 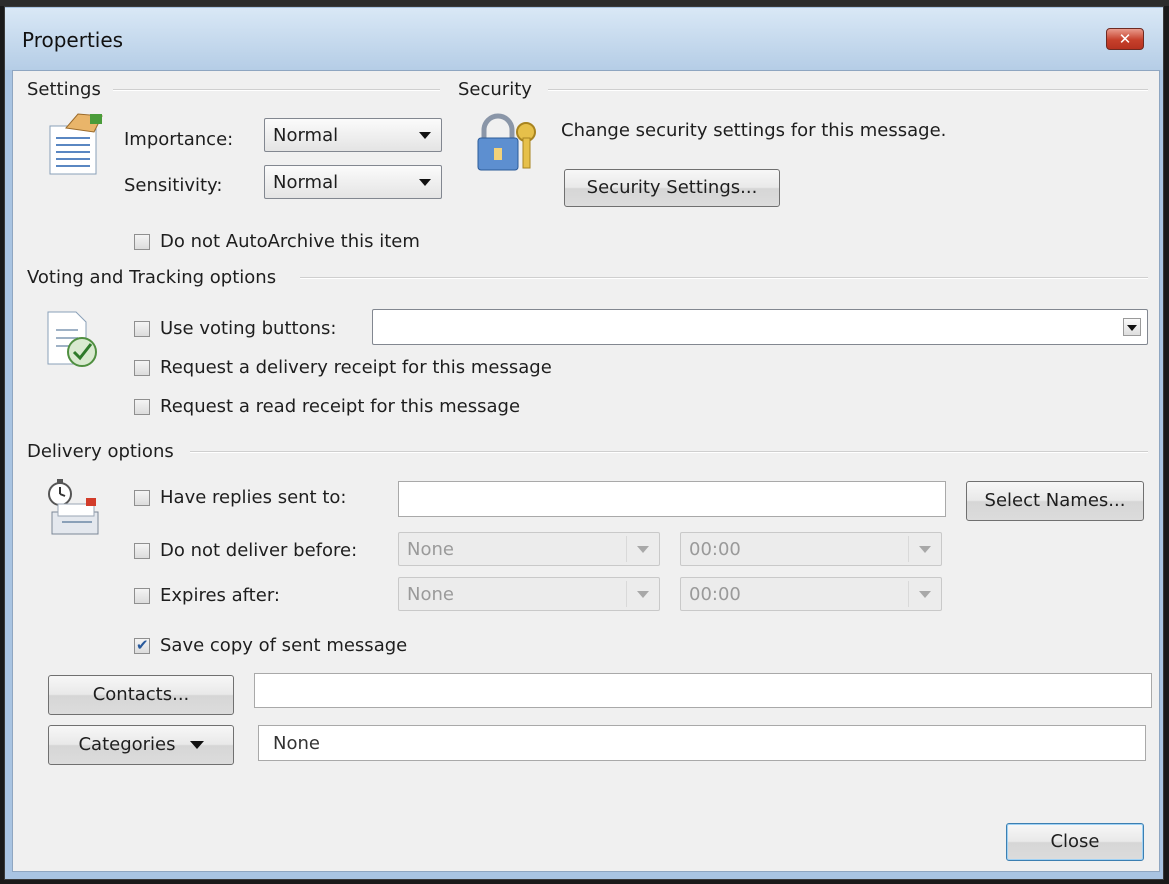 I want to click on save-copy-label: Save copy of sent message, so click(x=283, y=645).